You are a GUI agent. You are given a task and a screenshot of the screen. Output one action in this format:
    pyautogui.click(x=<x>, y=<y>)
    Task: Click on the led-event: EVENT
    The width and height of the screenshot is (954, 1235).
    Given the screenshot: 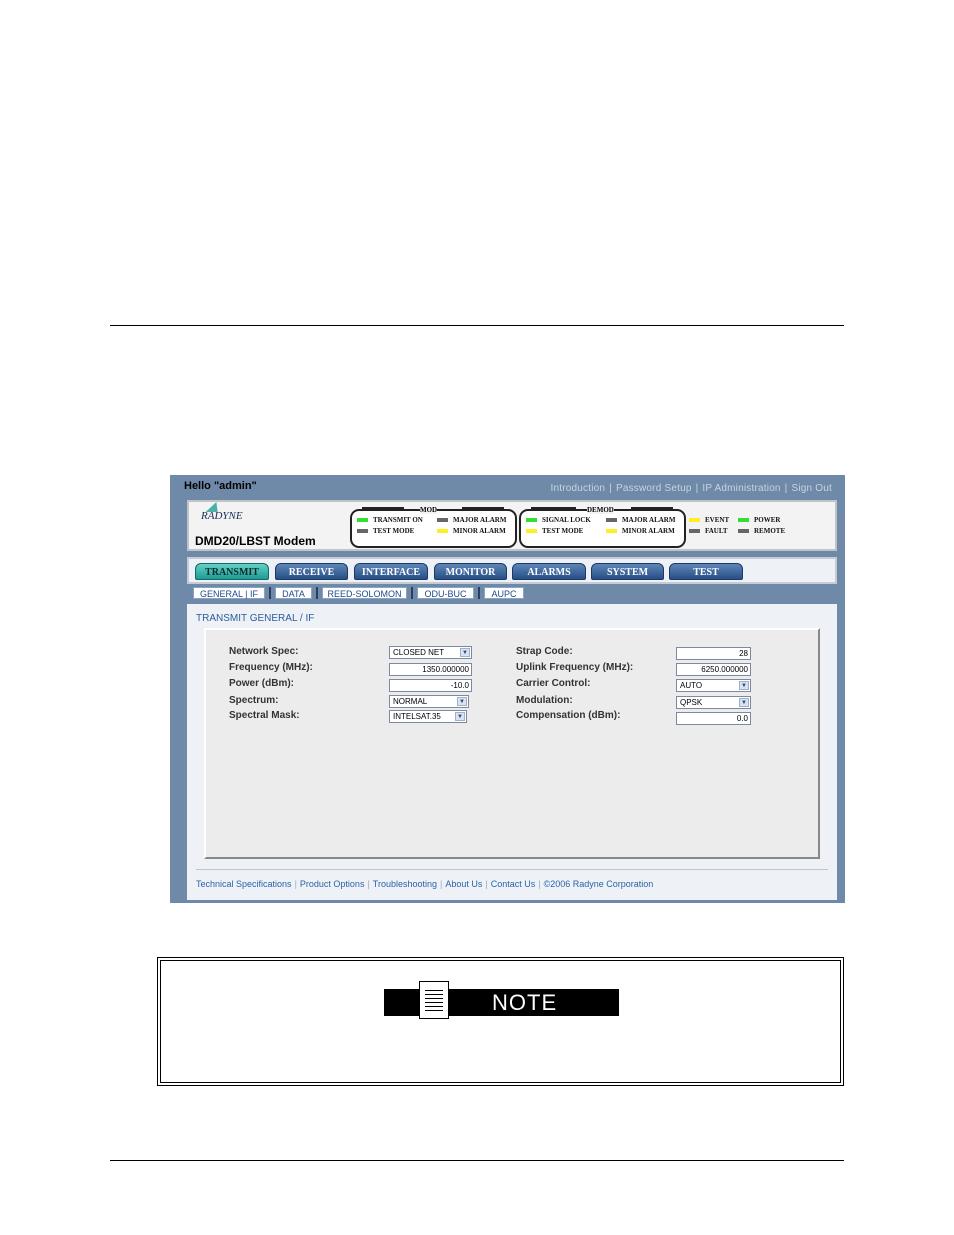 What is the action you would take?
    pyautogui.click(x=709, y=520)
    